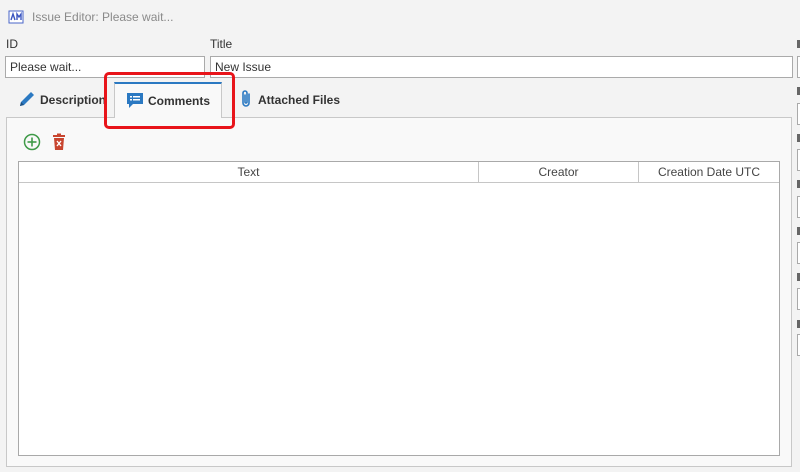 This screenshot has width=800, height=472. I want to click on tab-description-label: Description, so click(73, 100).